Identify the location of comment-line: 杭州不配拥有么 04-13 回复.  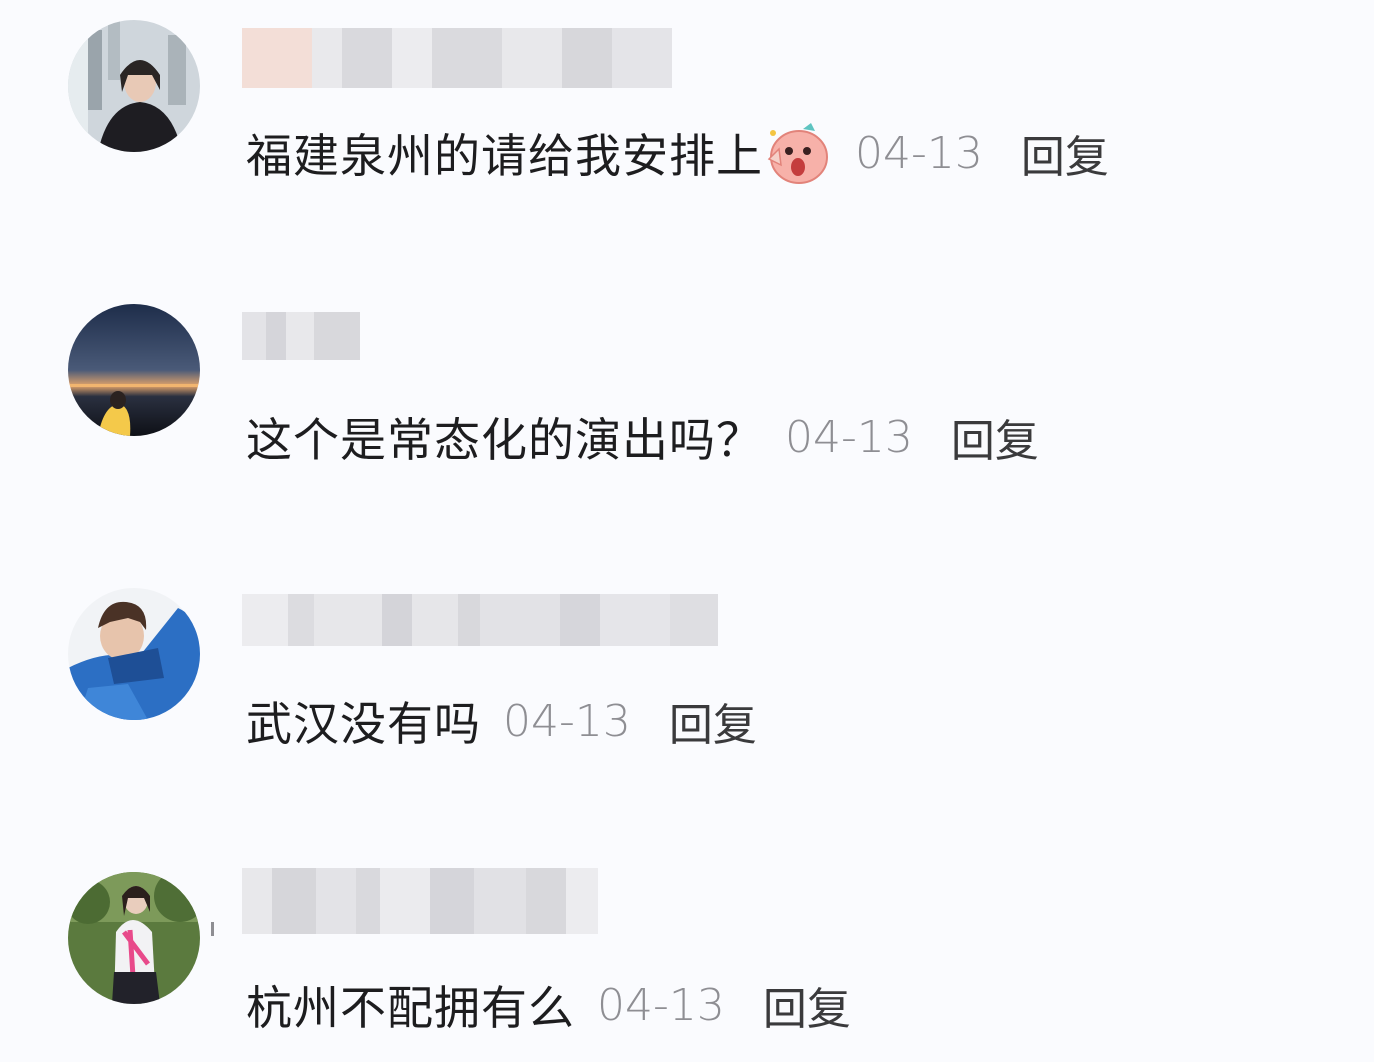
(548, 1005).